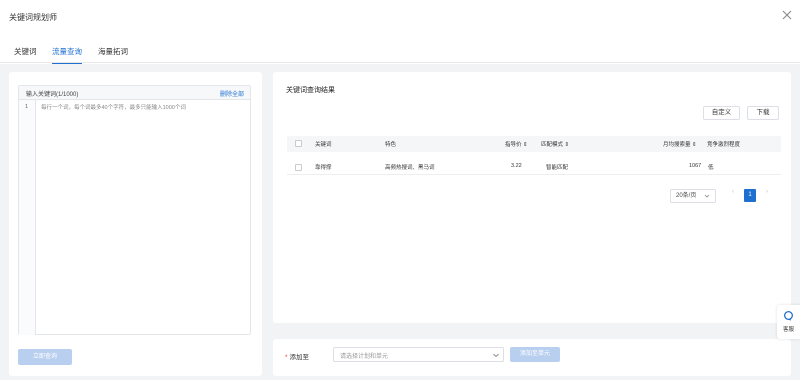 Image resolution: width=800 pixels, height=380 pixels. What do you see at coordinates (788, 322) in the screenshot?
I see `customer-service-widget: 客服` at bounding box center [788, 322].